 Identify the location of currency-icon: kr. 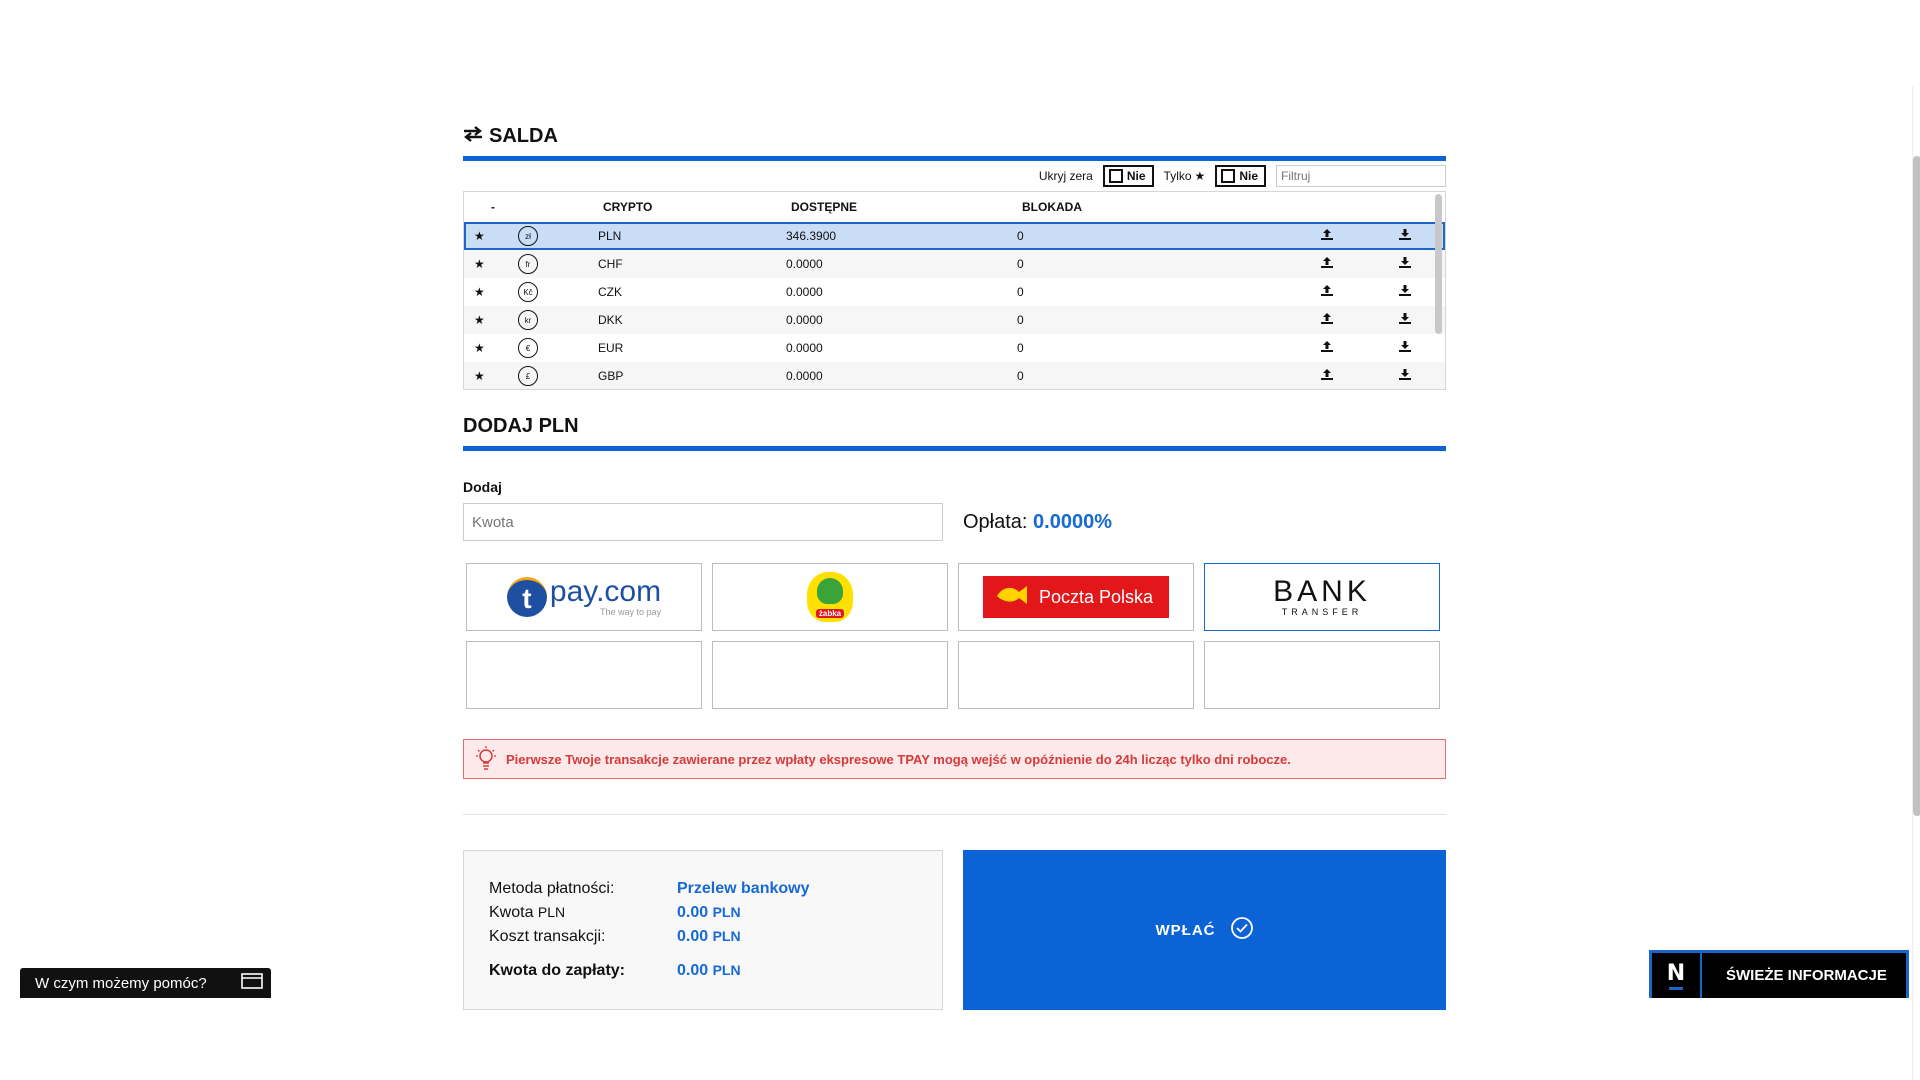
(528, 320).